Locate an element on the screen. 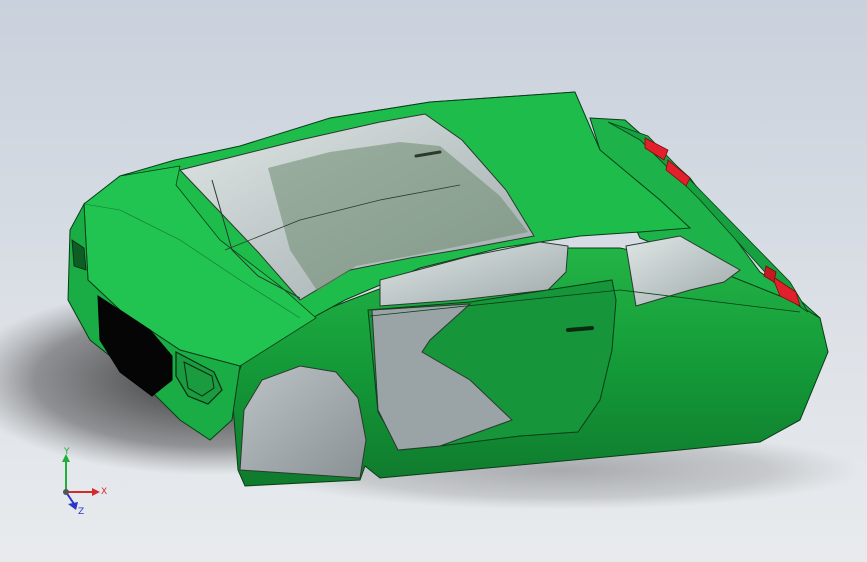  y-axis-label: Y is located at coordinates (66, 452).